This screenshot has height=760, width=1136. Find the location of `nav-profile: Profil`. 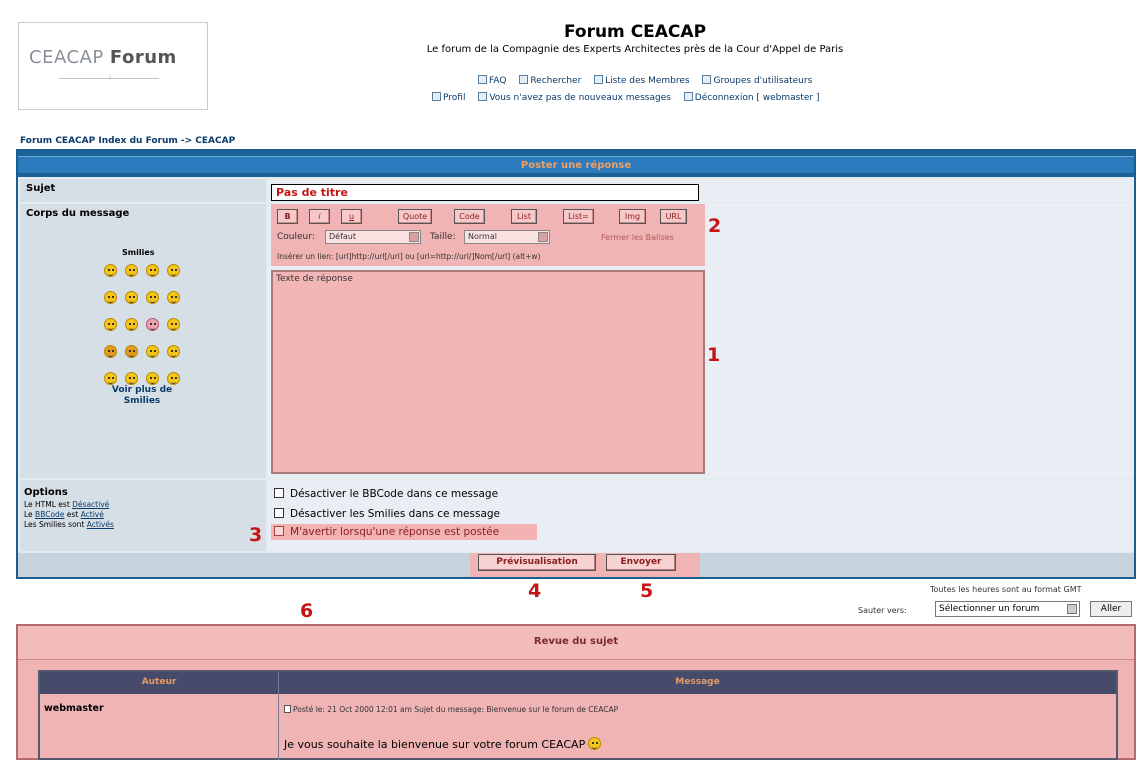

nav-profile: Profil is located at coordinates (448, 97).